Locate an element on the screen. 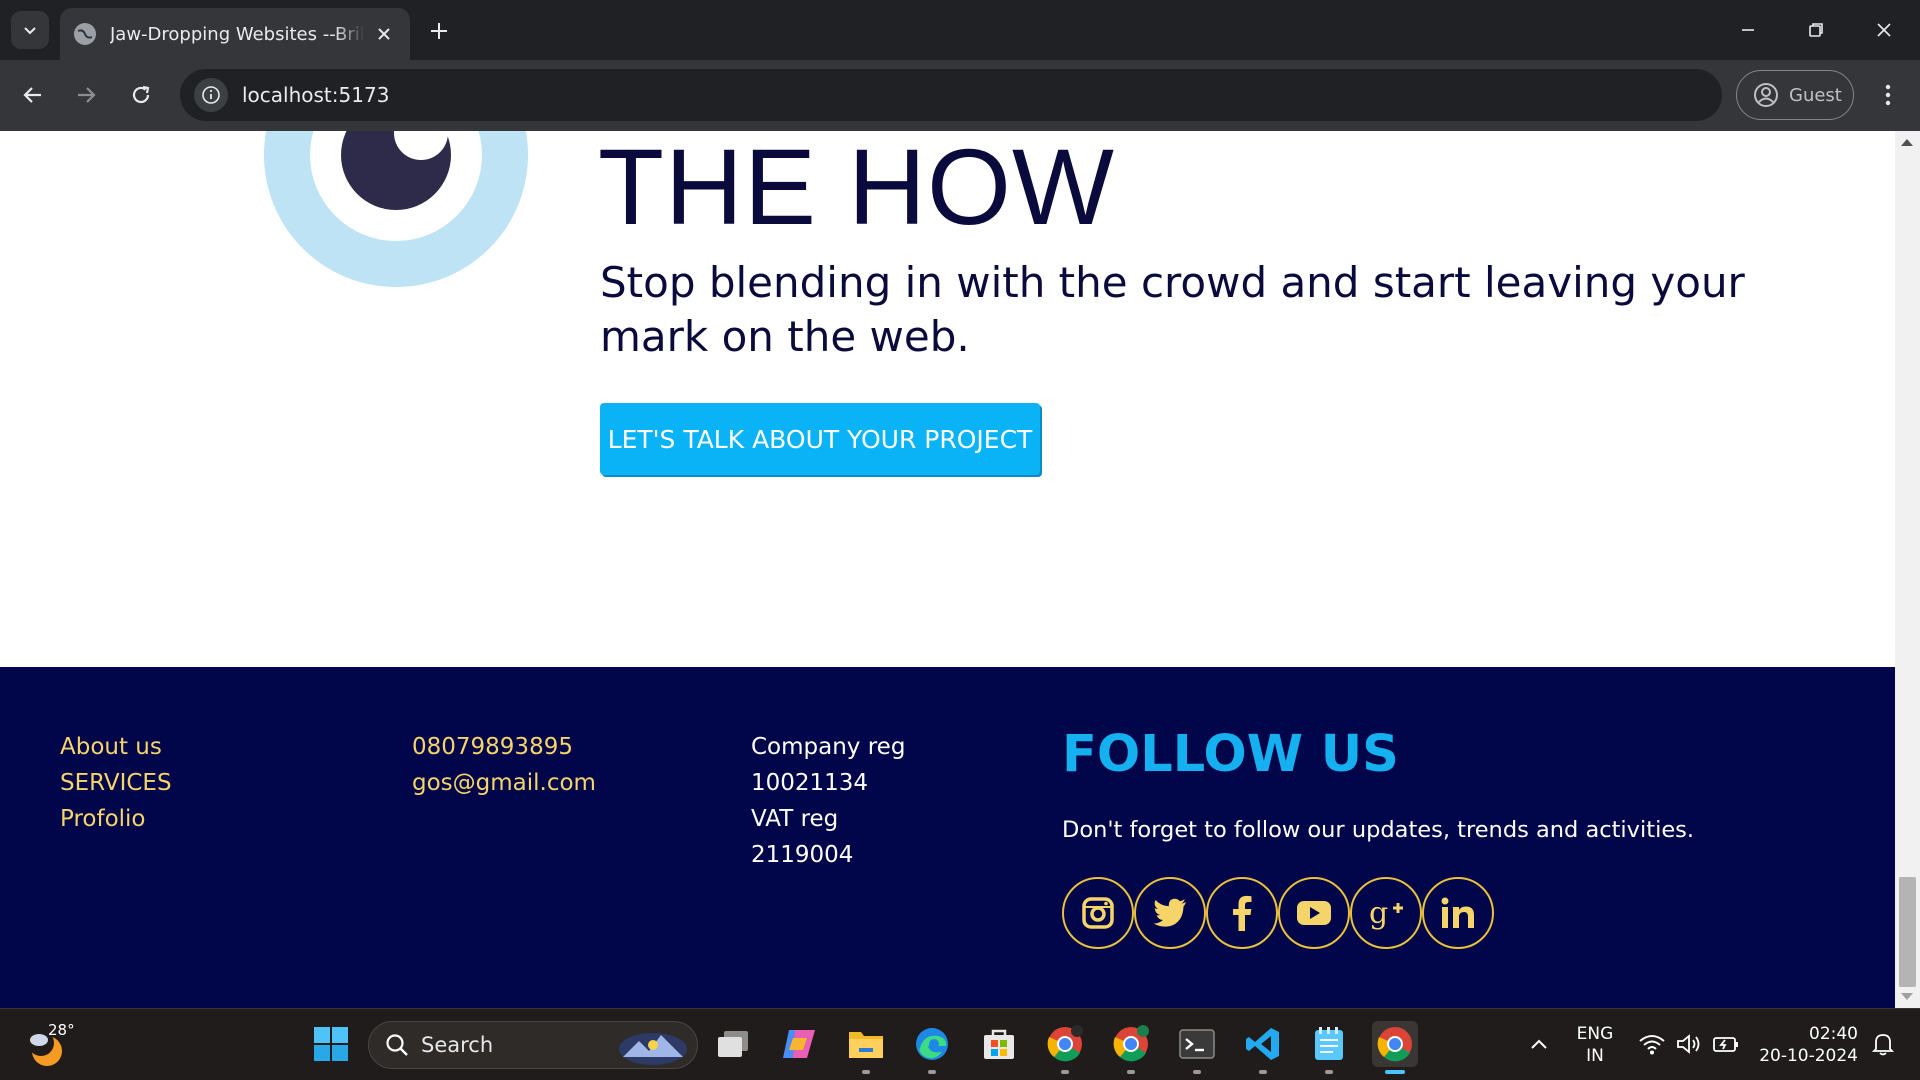 Image resolution: width=1920 pixels, height=1080 pixels. taskbar-search-box: Search is located at coordinates (533, 1045).